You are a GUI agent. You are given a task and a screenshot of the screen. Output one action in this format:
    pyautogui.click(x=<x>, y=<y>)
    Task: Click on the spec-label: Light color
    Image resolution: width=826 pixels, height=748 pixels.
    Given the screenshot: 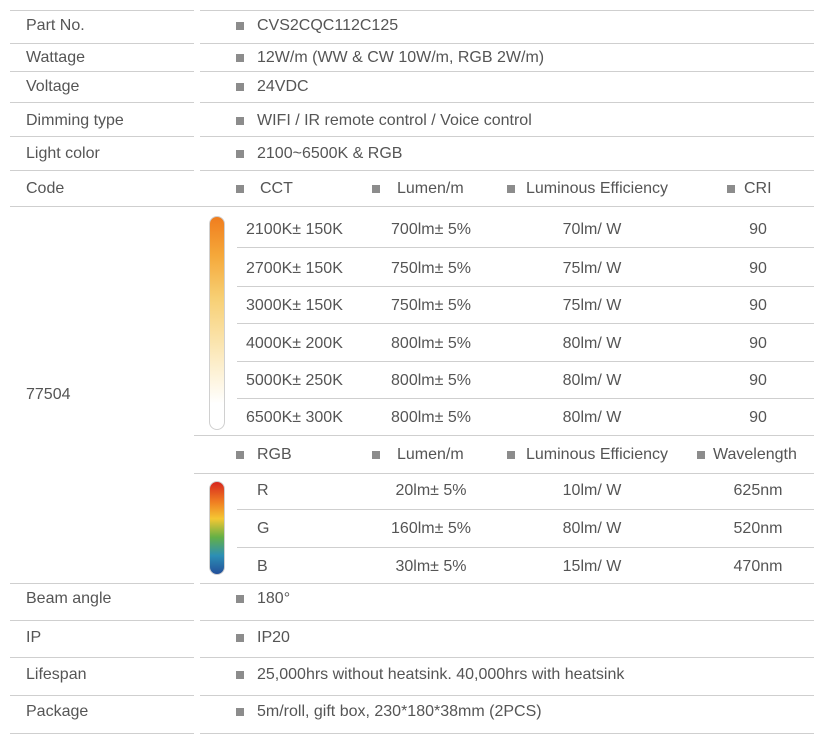 What is the action you would take?
    pyautogui.click(x=63, y=153)
    